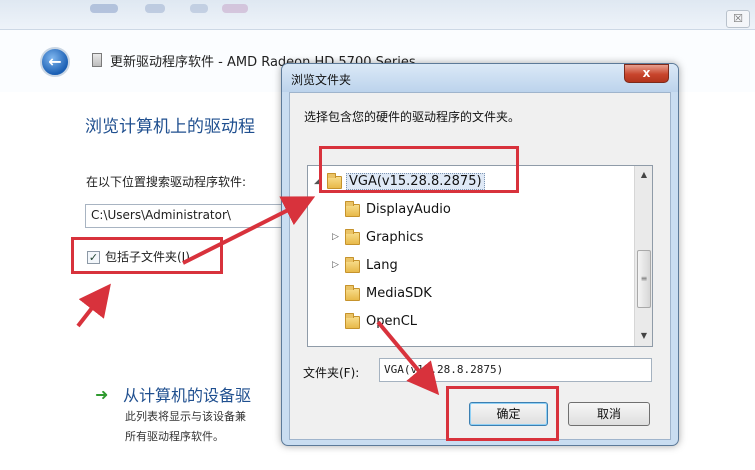 This screenshot has height=470, width=755. I want to click on option-description-2: 所有驱动程序软件。, so click(174, 436).